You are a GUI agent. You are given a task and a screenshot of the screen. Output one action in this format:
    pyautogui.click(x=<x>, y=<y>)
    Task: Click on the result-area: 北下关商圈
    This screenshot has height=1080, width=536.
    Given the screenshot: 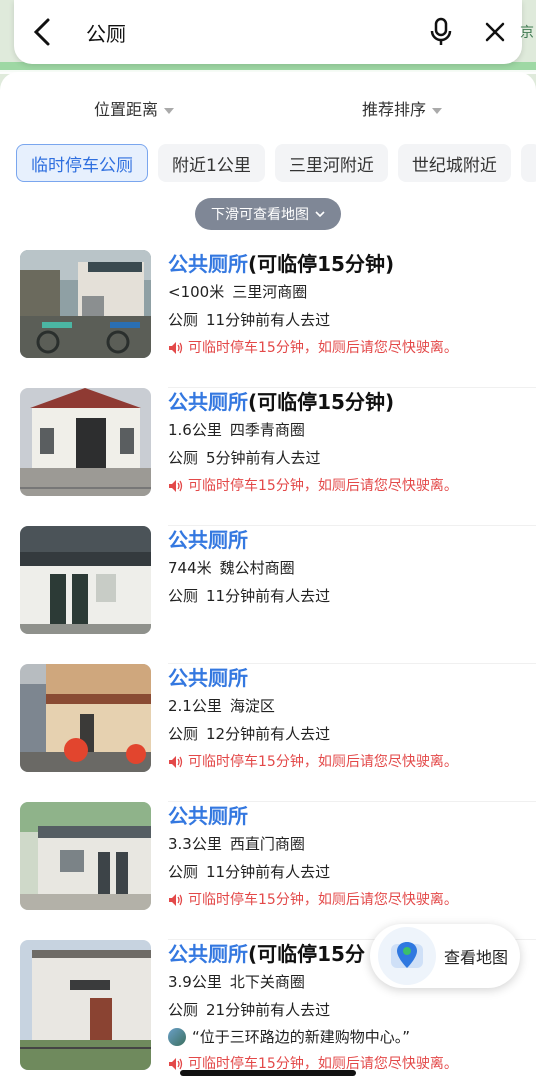 What is the action you would take?
    pyautogui.click(x=267, y=982)
    